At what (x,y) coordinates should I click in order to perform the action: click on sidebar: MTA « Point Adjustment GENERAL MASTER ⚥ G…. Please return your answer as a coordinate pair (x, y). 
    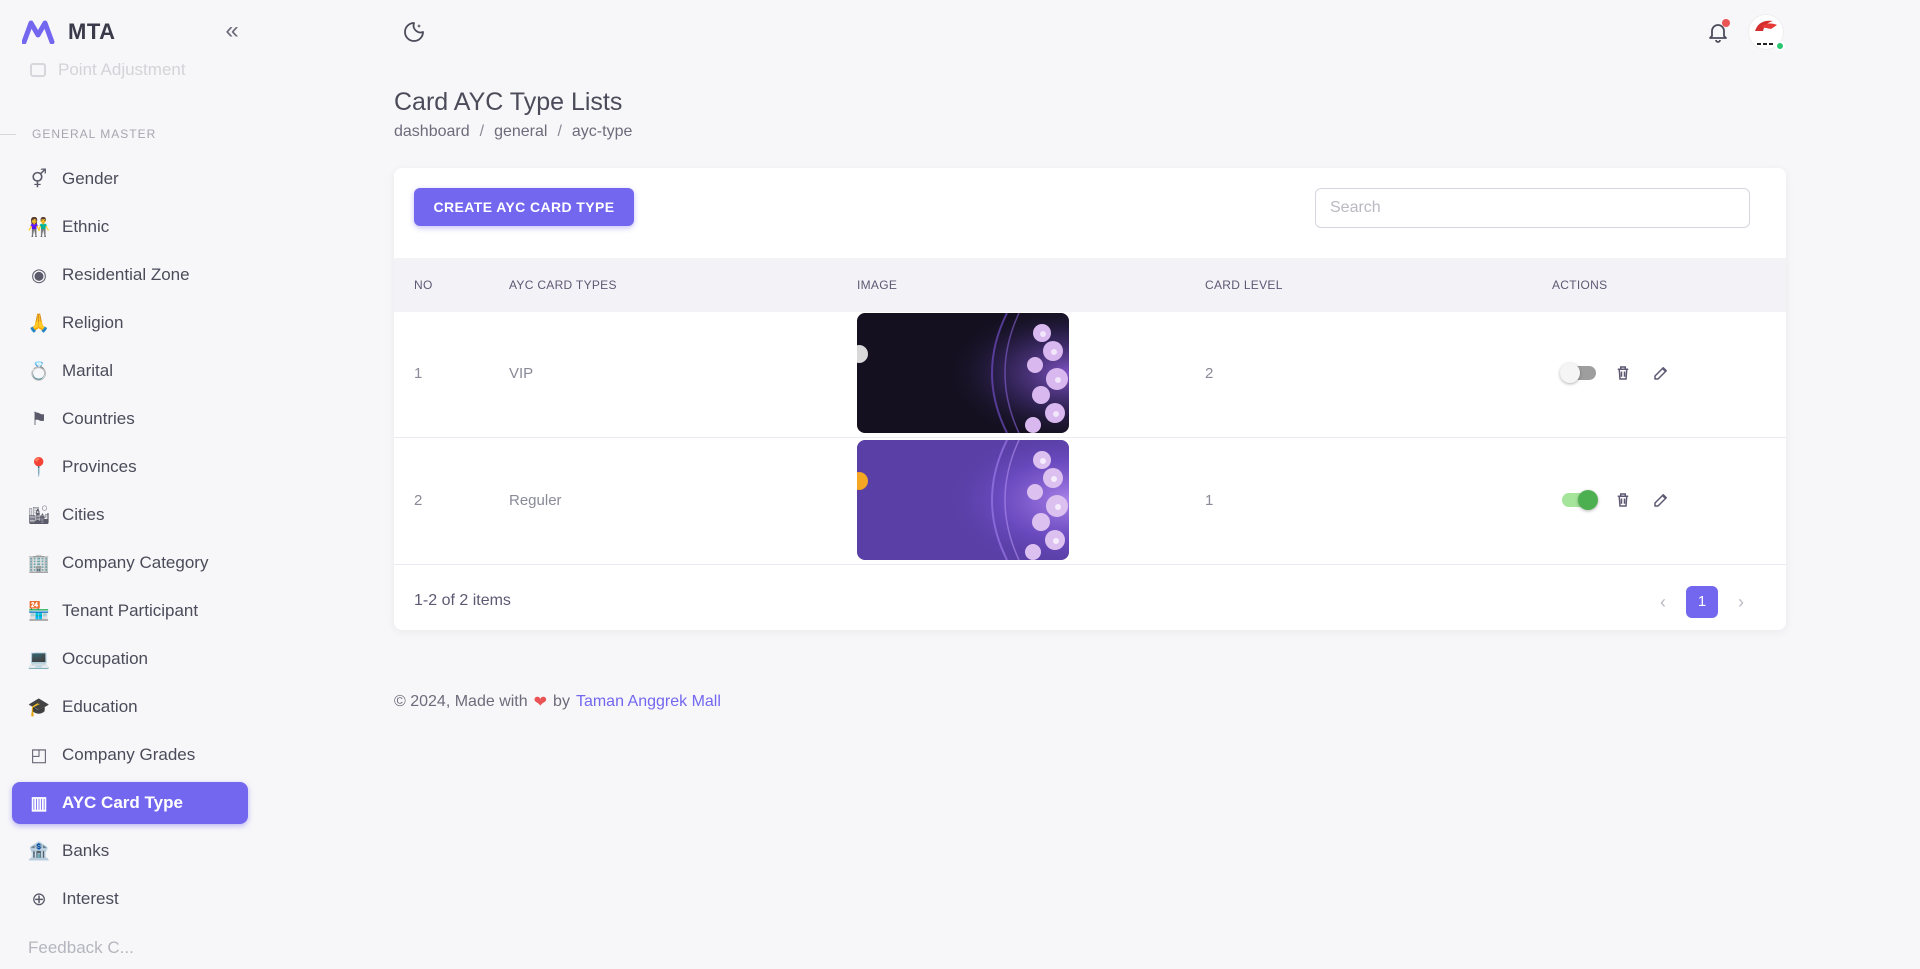
    Looking at the image, I should click on (130, 484).